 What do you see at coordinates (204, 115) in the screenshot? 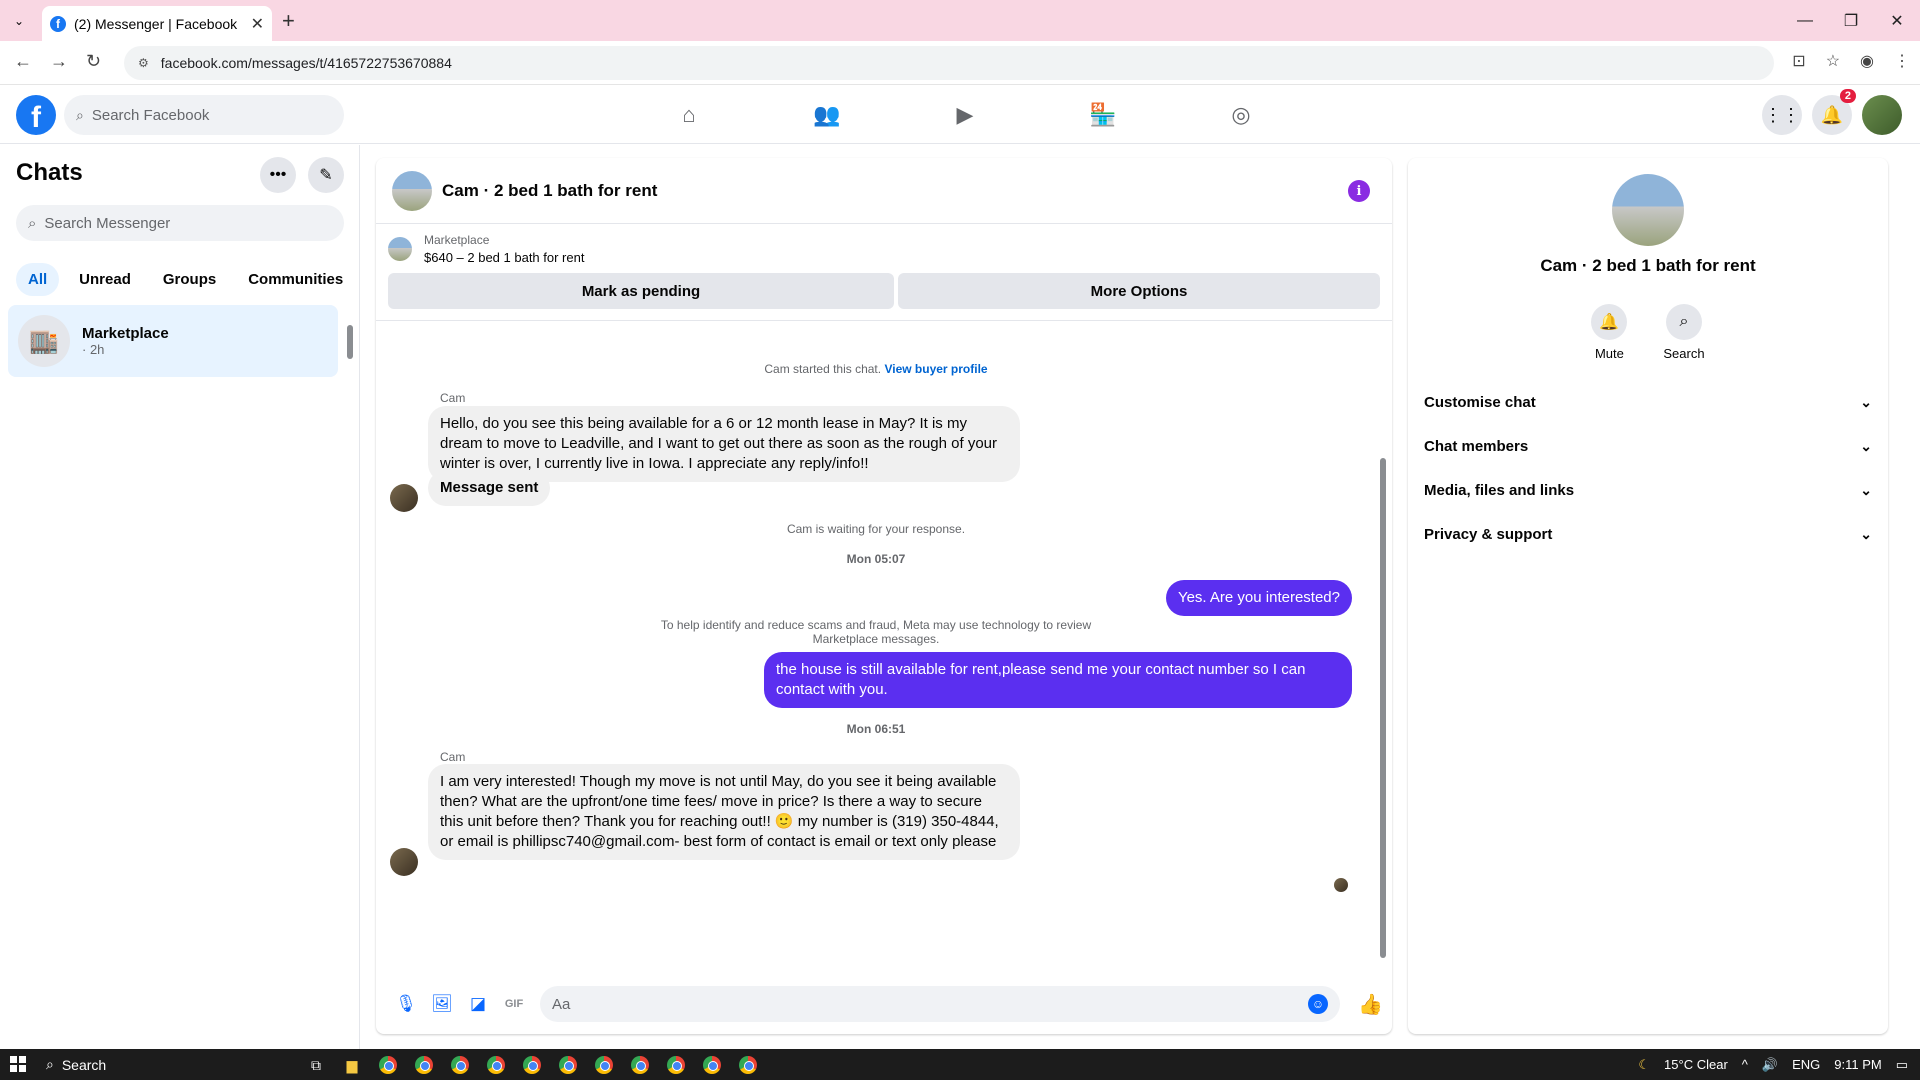
I see `facebook-search-input: ⌕ Search Facebook` at bounding box center [204, 115].